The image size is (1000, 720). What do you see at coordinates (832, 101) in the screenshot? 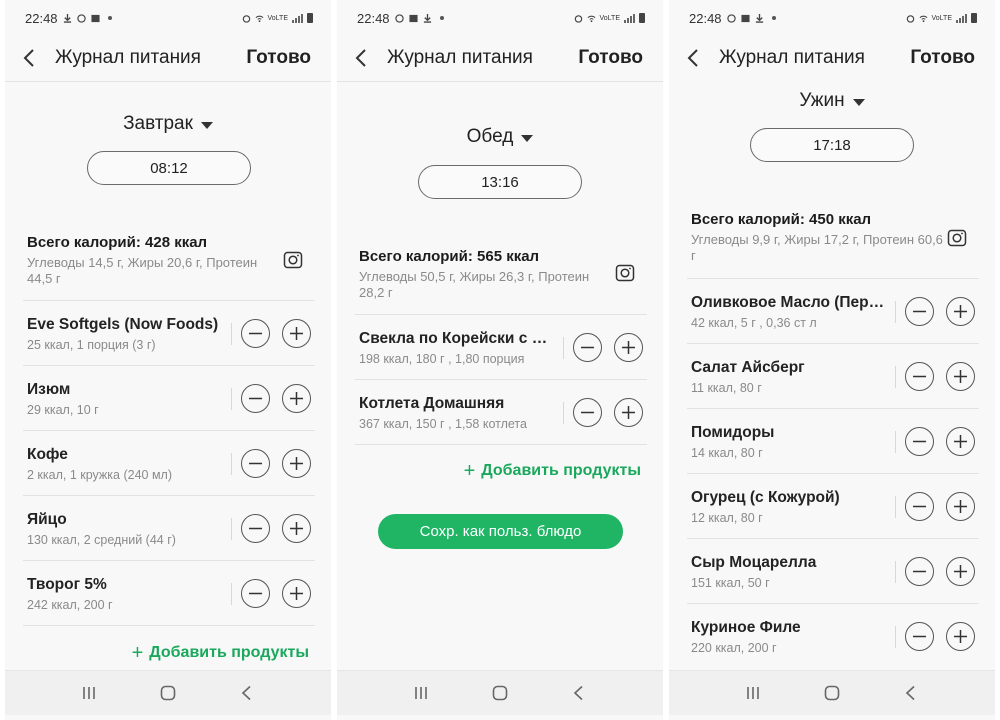
I see `meal-type-dropdown: Ужин` at bounding box center [832, 101].